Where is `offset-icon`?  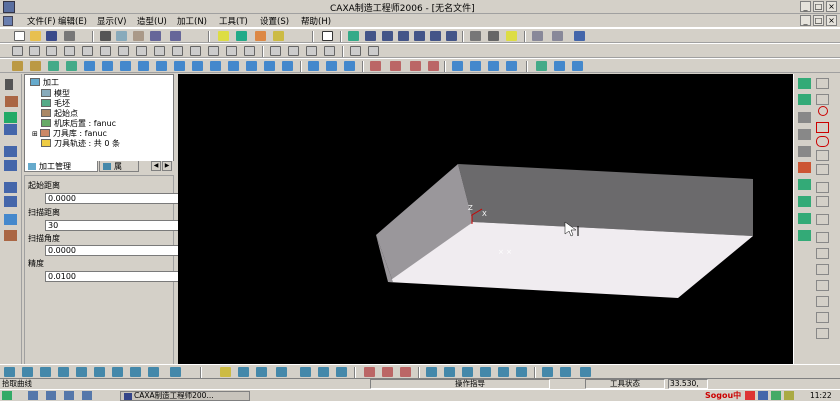 offset-icon is located at coordinates (804, 201).